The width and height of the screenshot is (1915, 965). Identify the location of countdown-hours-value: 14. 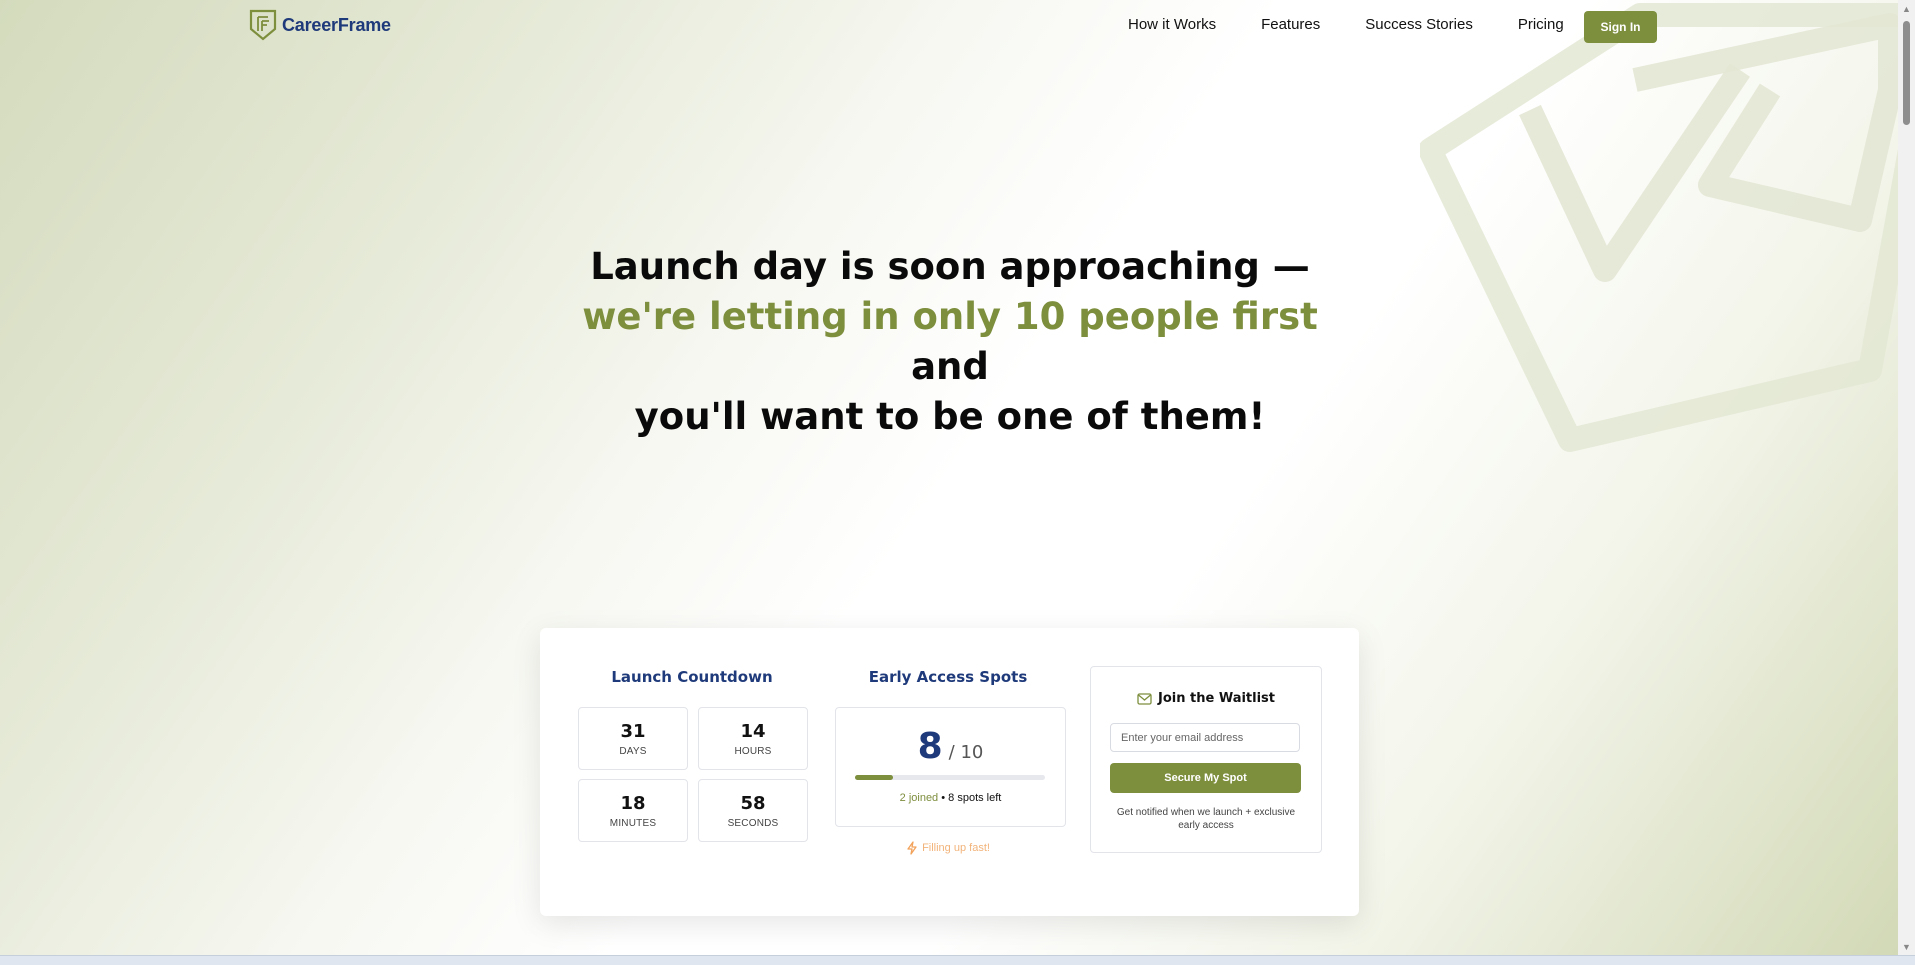
(753, 731).